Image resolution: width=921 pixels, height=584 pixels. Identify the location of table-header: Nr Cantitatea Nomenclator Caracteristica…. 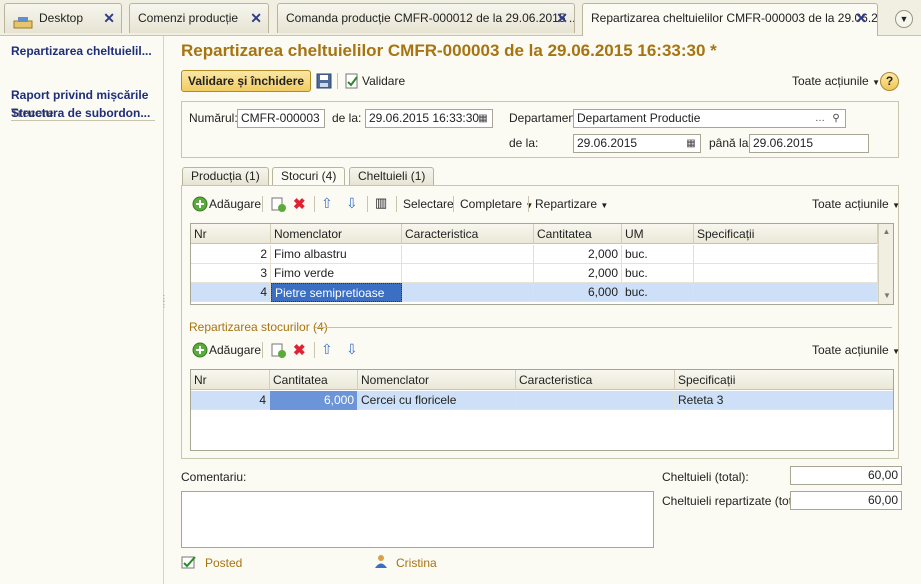
(542, 380).